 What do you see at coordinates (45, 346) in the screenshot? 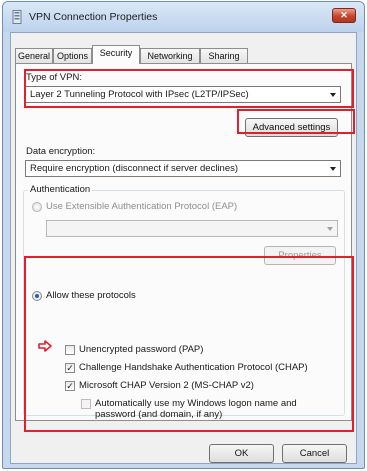
I see `red-arrow-icon` at bounding box center [45, 346].